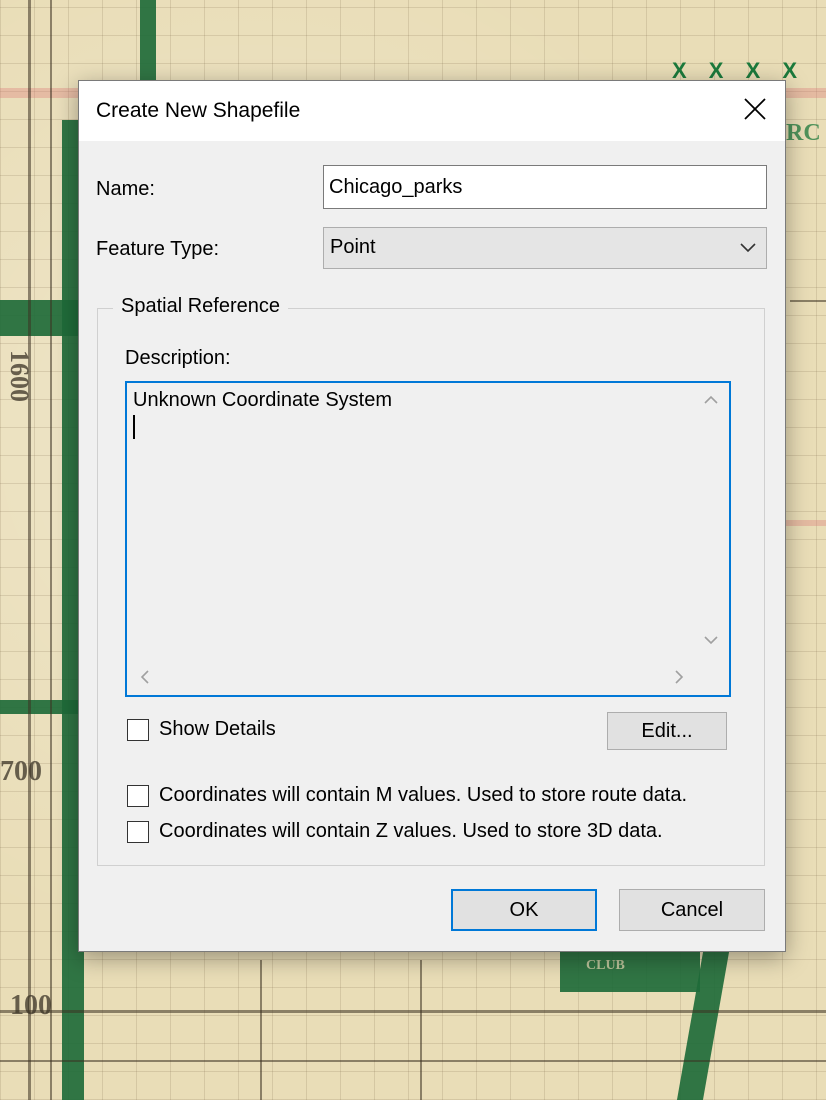 Image resolution: width=826 pixels, height=1100 pixels. What do you see at coordinates (138, 796) in the screenshot?
I see `m-values-checkbox` at bounding box center [138, 796].